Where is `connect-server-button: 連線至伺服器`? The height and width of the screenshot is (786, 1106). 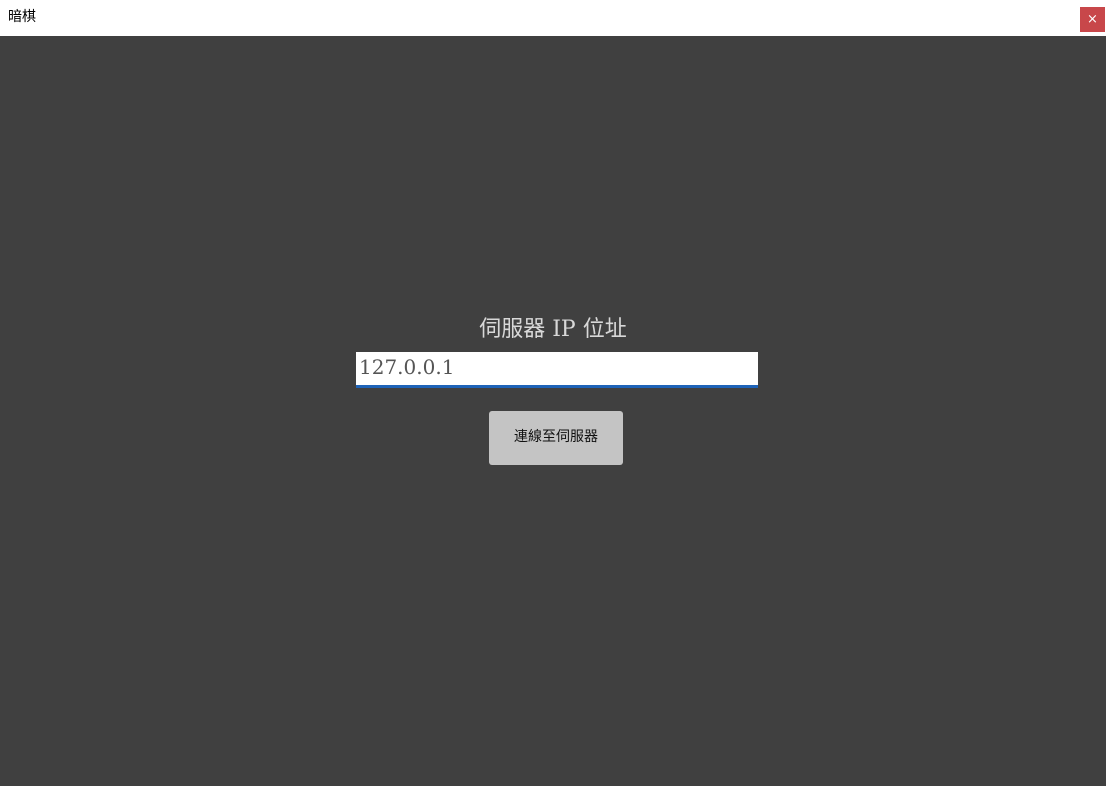
connect-server-button: 連線至伺服器 is located at coordinates (556, 438).